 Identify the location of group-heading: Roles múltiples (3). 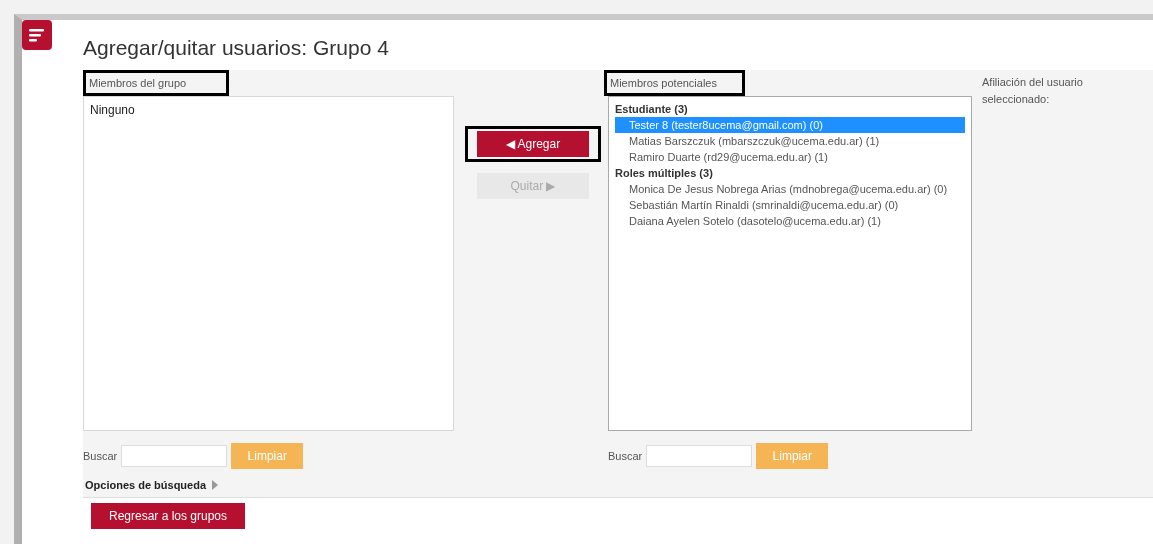
(664, 173).